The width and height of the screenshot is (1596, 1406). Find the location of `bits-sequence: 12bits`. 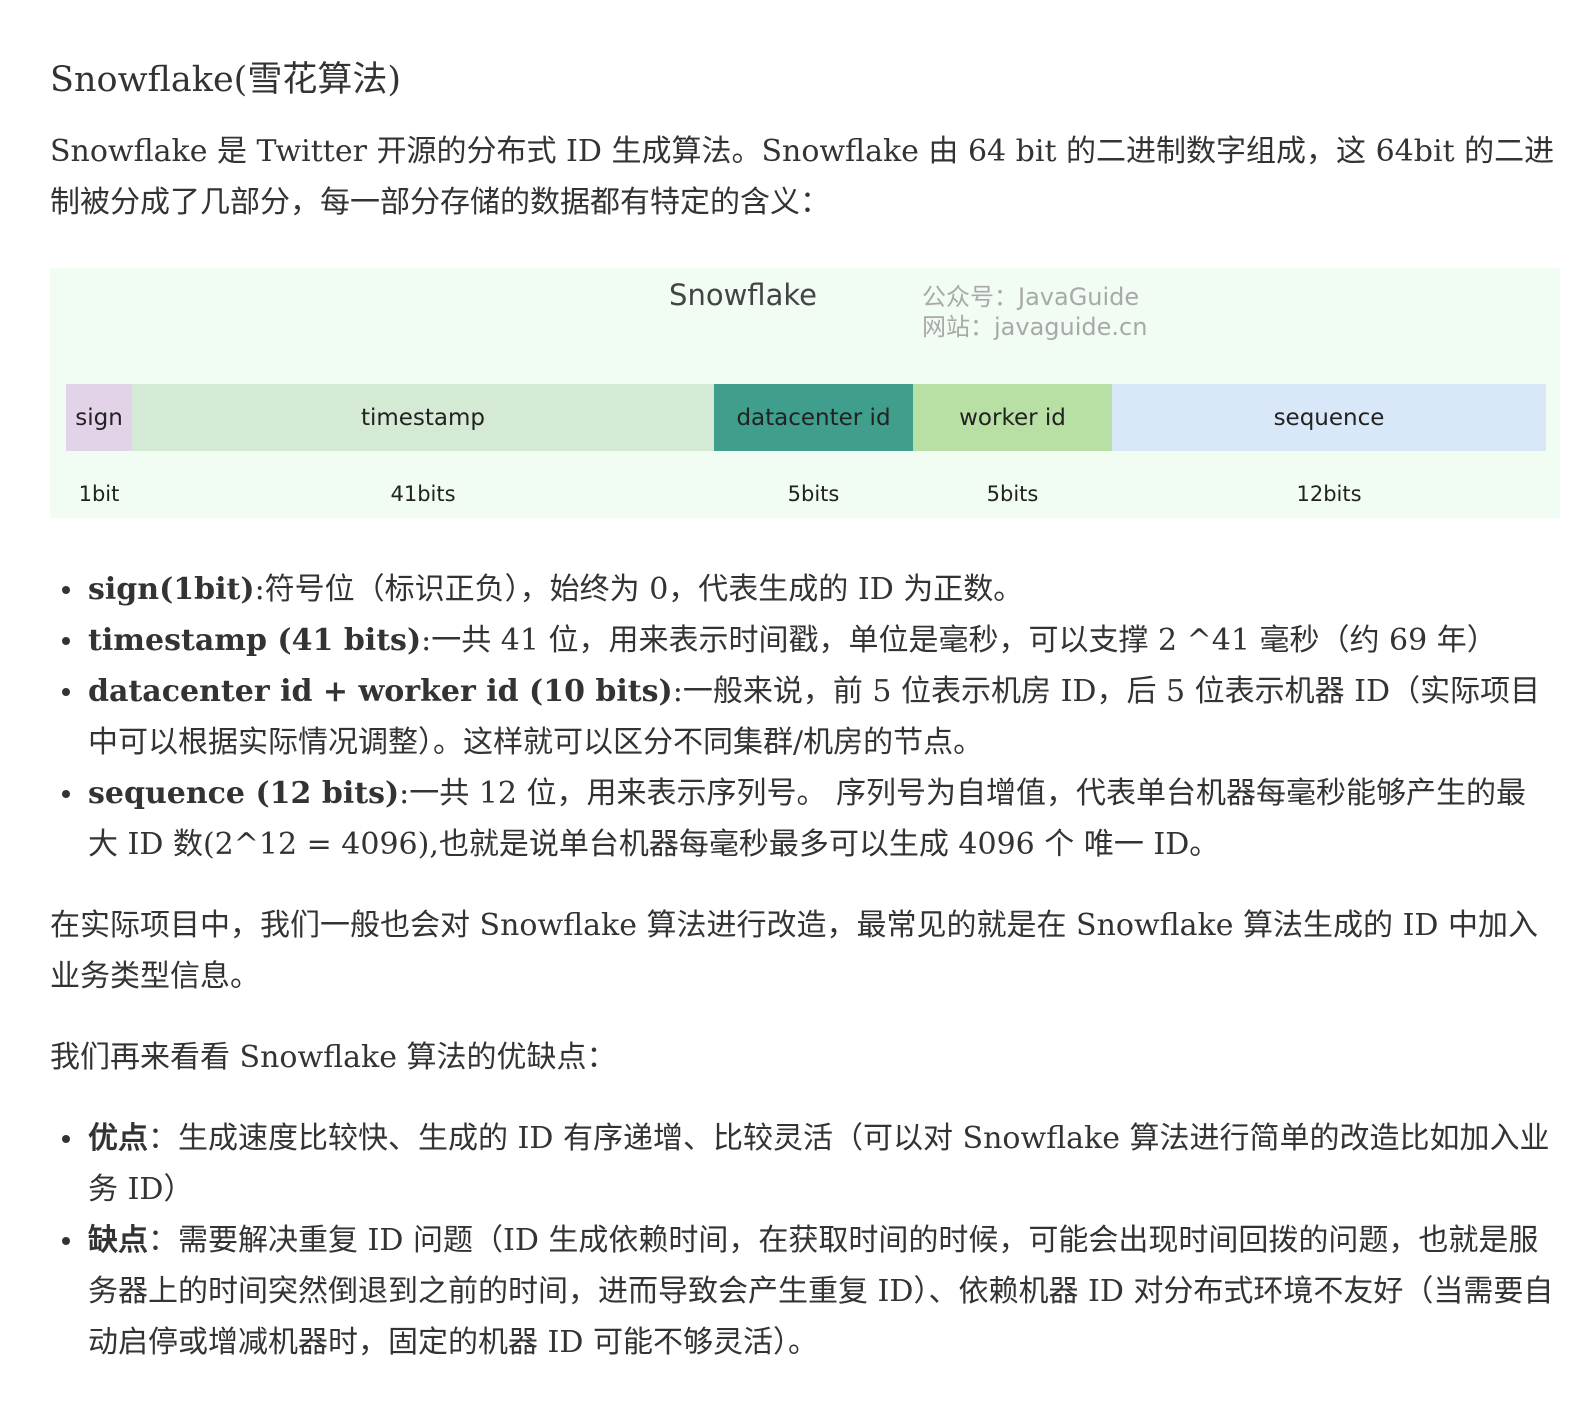

bits-sequence: 12bits is located at coordinates (1329, 494).